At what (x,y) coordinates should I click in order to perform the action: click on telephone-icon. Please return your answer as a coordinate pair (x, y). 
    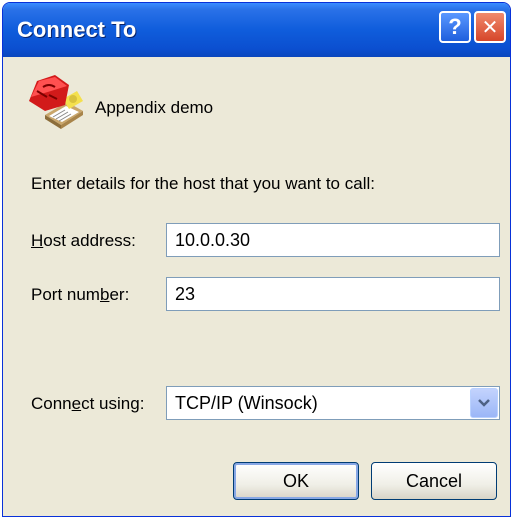
    Looking at the image, I should click on (56, 102).